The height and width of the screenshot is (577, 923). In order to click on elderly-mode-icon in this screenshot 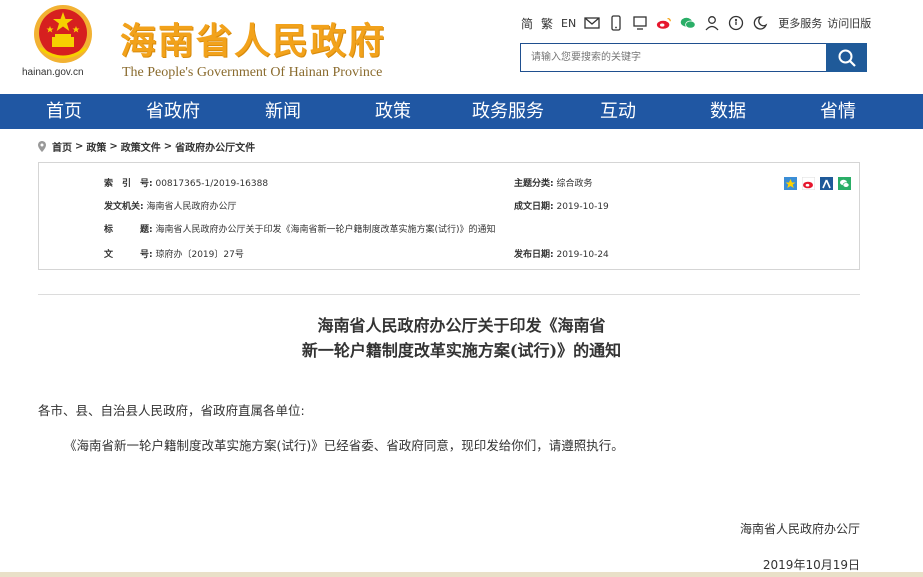, I will do `click(760, 23)`.